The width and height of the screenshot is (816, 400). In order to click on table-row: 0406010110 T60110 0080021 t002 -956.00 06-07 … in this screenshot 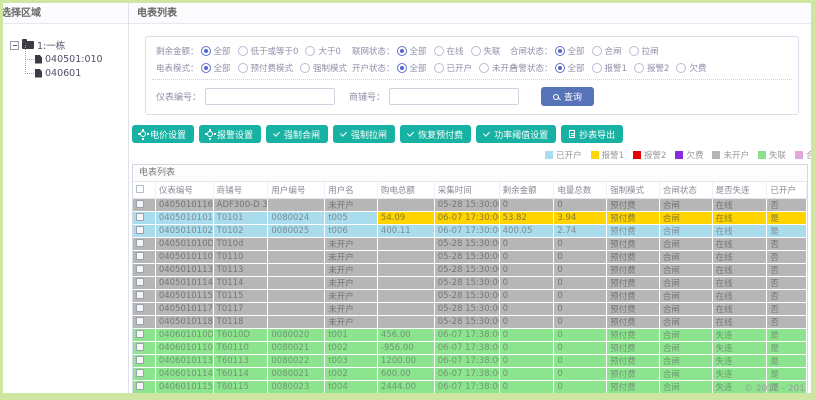, I will do `click(470, 348)`.